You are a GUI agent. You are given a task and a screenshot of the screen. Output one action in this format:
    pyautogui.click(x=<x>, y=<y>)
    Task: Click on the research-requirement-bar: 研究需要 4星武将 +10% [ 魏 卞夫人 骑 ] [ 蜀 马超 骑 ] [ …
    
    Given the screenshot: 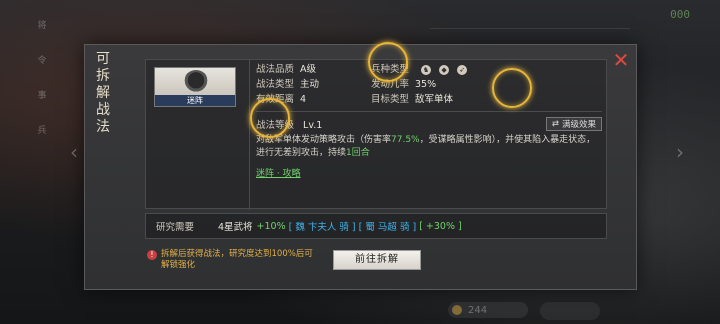 What is the action you would take?
    pyautogui.click(x=376, y=226)
    